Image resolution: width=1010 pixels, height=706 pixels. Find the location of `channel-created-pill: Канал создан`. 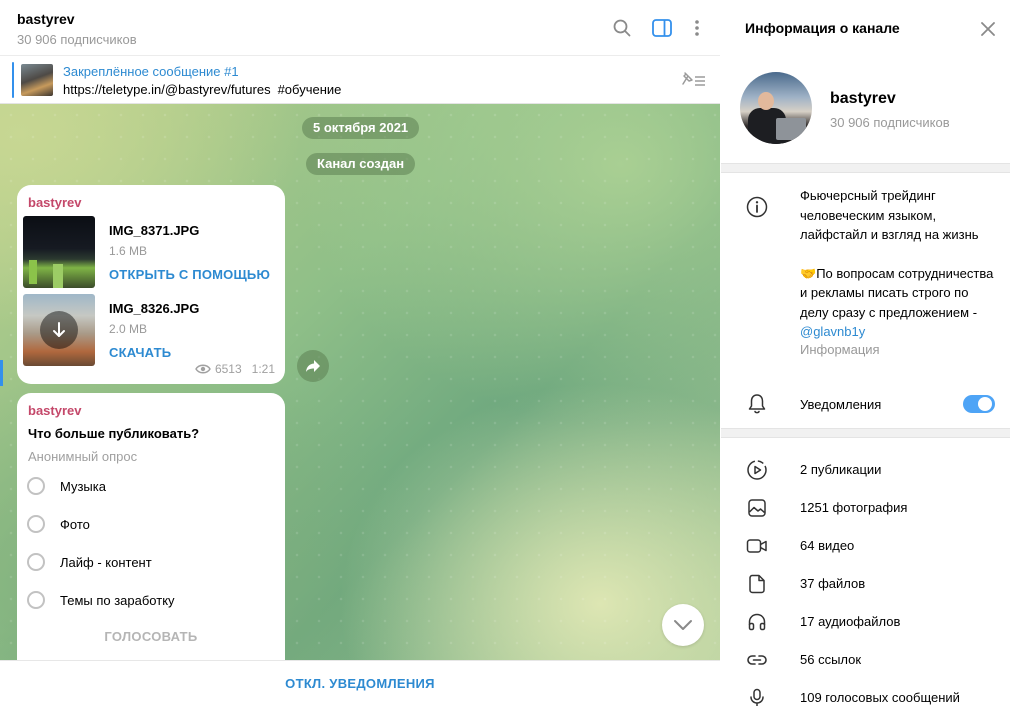

channel-created-pill: Канал создан is located at coordinates (361, 164).